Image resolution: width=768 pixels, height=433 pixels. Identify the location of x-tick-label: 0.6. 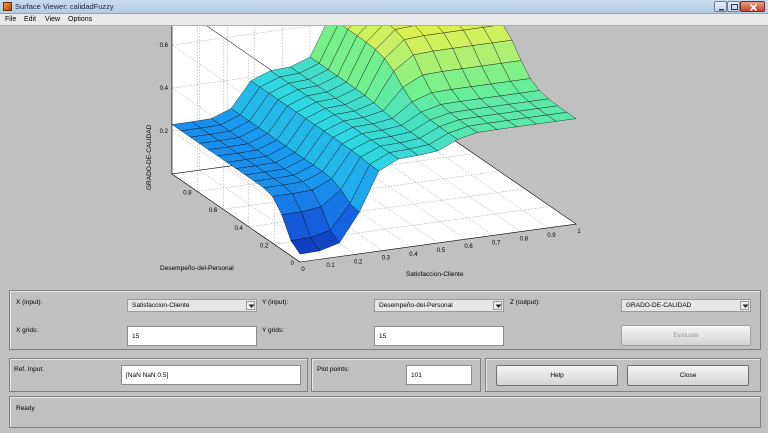
(468, 247).